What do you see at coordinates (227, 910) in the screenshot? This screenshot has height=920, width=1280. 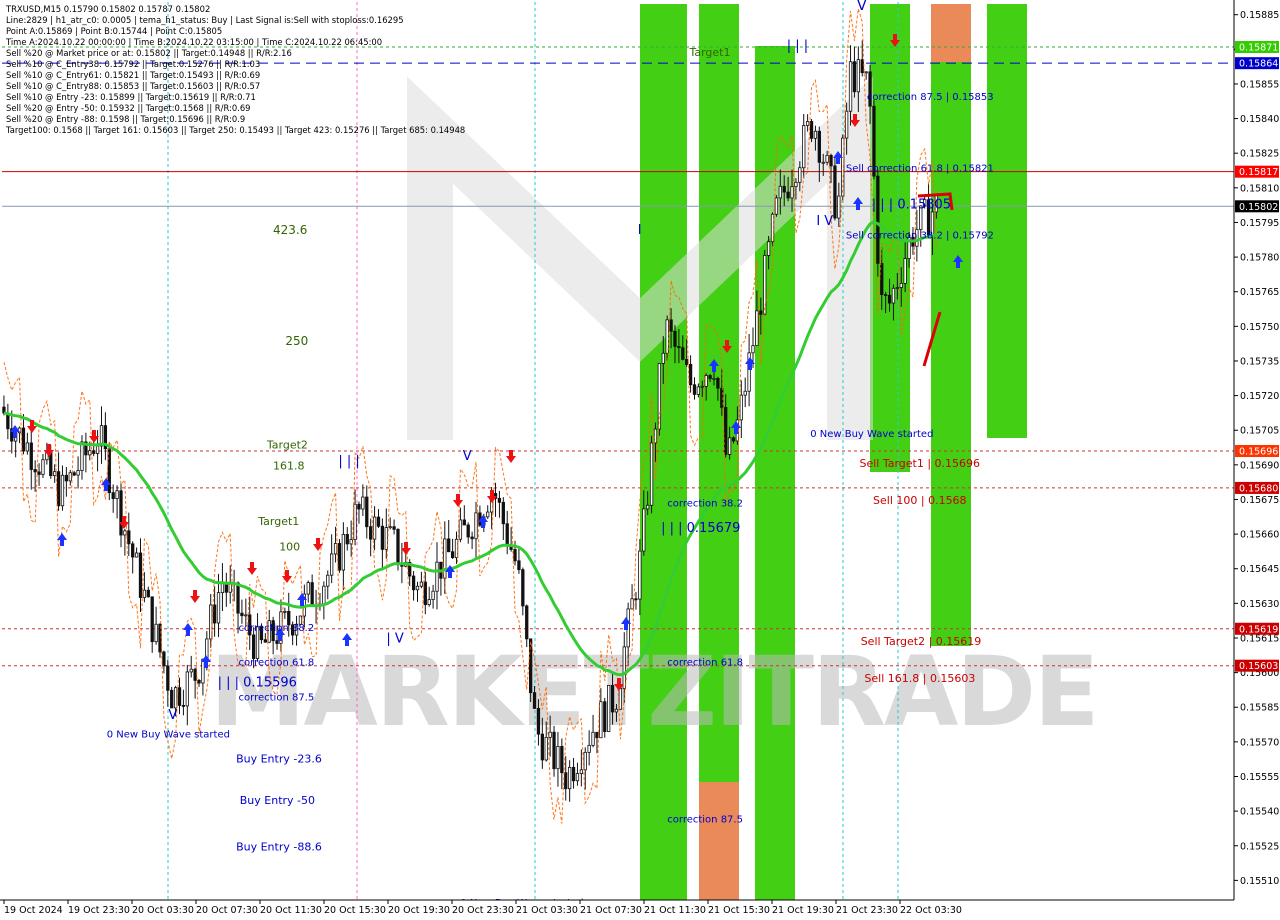 I see `time-tick-label: 20 Oct 07:30` at bounding box center [227, 910].